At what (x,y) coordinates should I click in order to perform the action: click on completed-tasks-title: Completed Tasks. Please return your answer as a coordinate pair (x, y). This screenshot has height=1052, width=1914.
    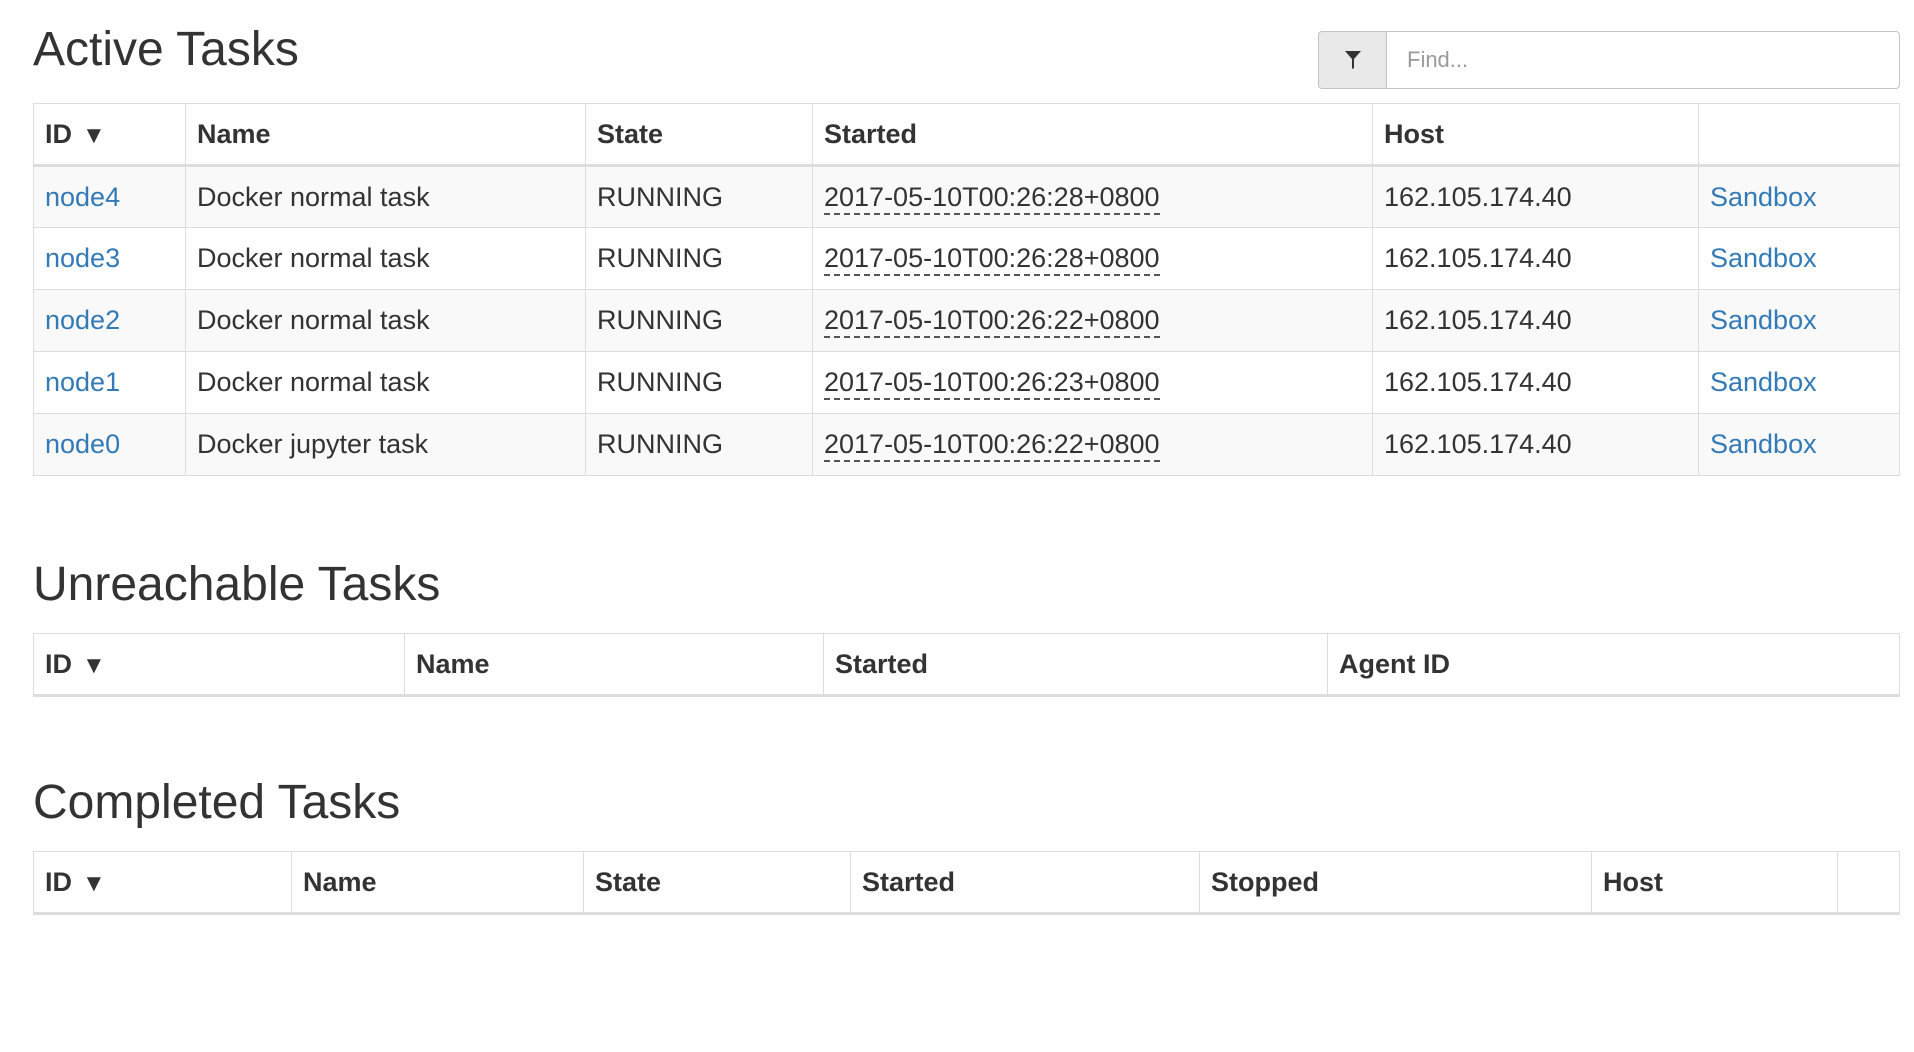
    Looking at the image, I should click on (217, 802).